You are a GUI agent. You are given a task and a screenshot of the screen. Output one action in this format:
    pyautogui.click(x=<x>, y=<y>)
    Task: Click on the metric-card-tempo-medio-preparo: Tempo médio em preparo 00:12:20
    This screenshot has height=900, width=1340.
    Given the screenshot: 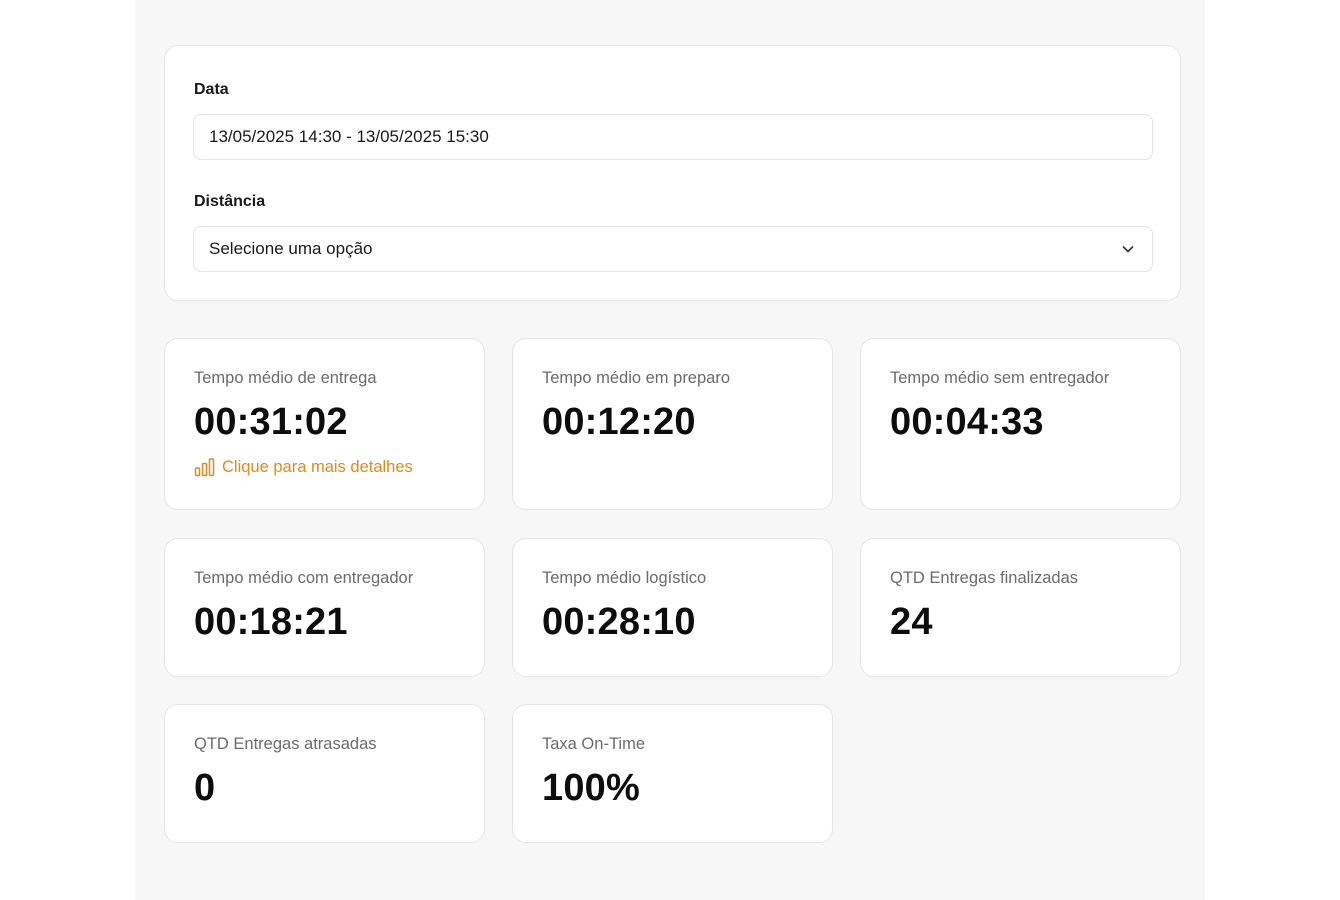 What is the action you would take?
    pyautogui.click(x=672, y=424)
    